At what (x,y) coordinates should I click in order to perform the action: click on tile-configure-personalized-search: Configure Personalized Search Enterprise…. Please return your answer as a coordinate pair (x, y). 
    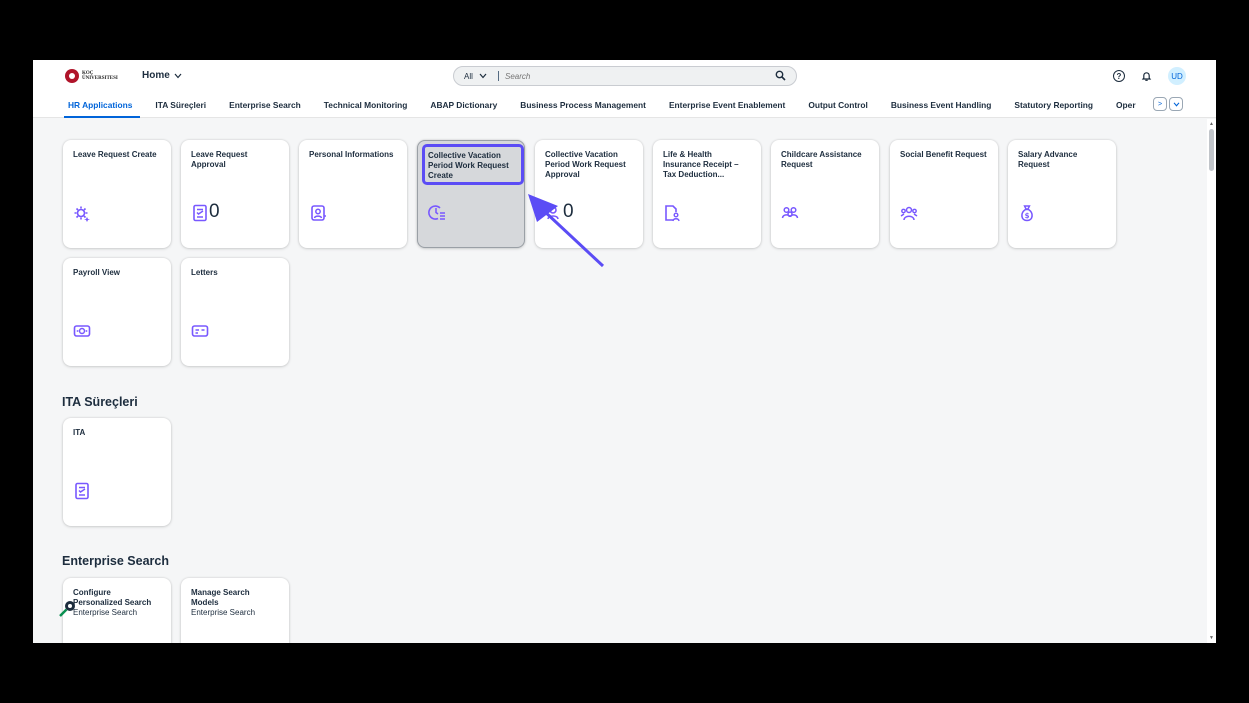
    Looking at the image, I should click on (117, 610).